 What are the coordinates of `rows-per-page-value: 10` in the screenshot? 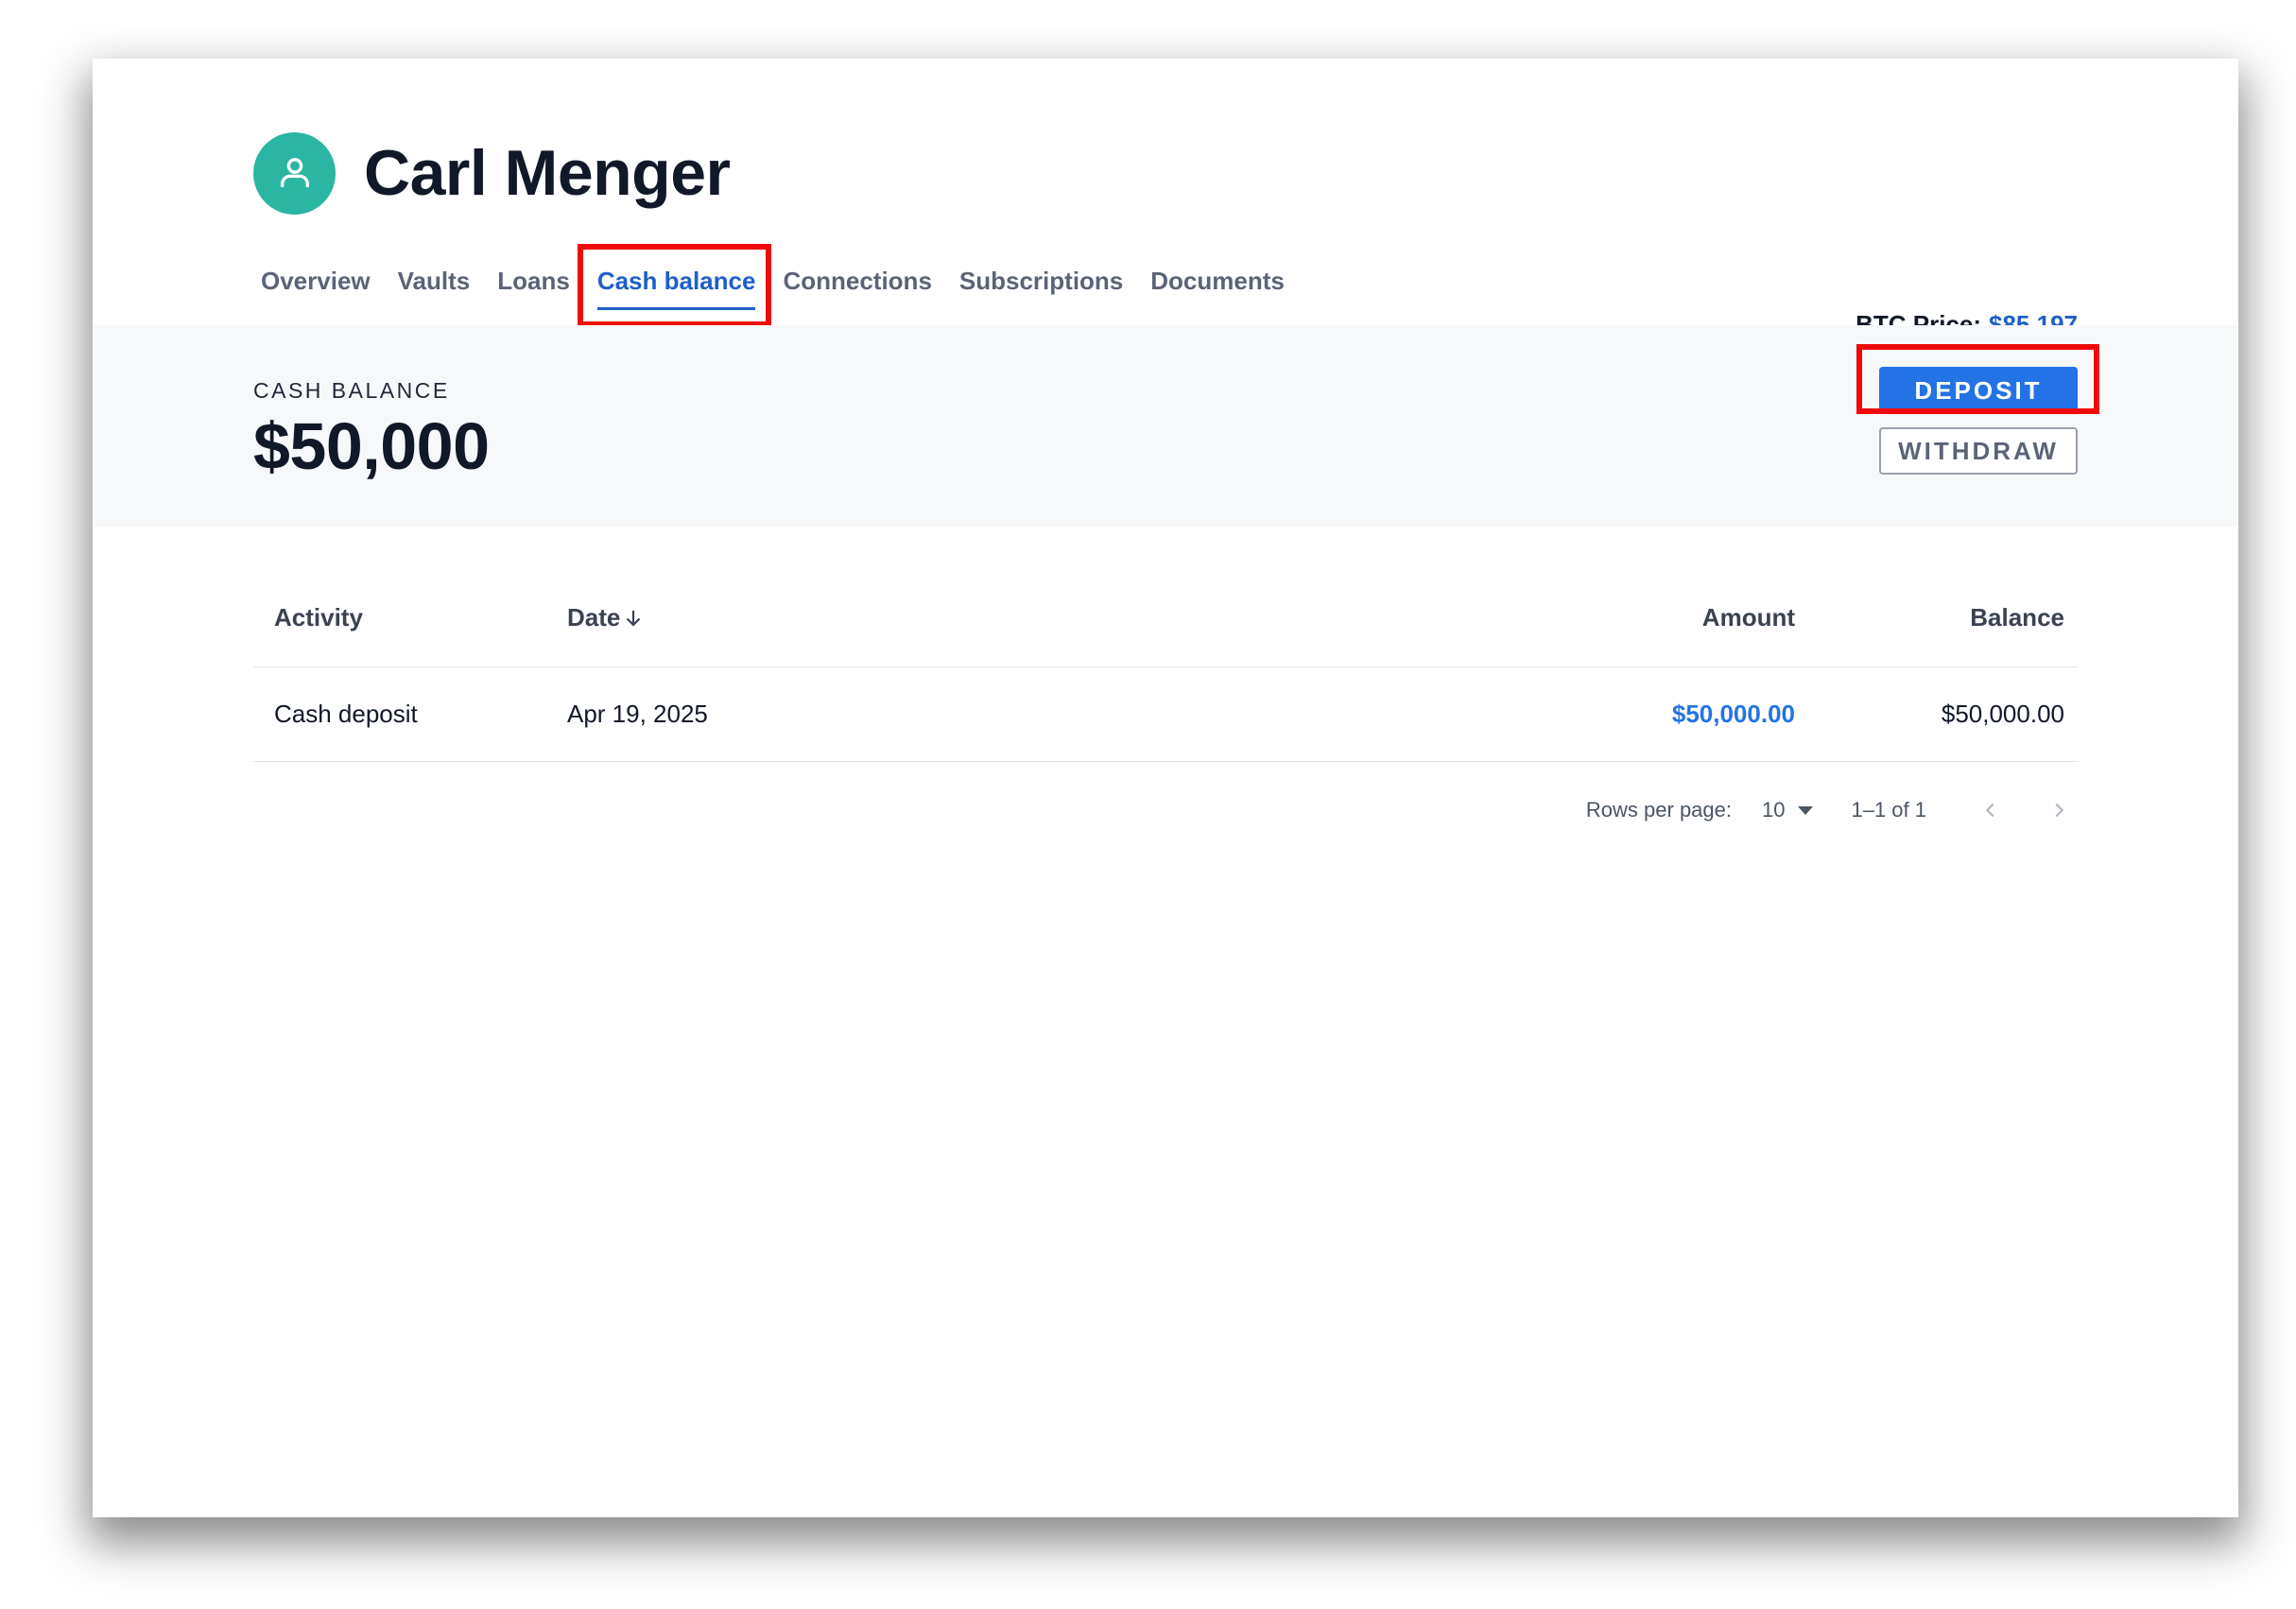 It's located at (1774, 810).